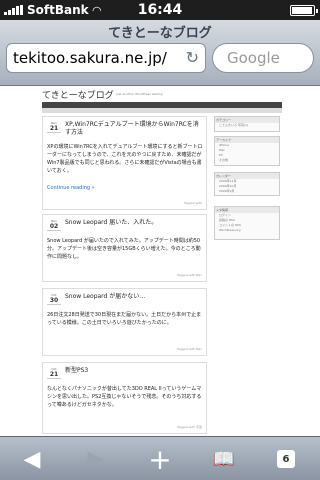  I want to click on sidebar-widget: カレンダー 2009年11月 2009年10月 2009年9月, so click(247, 184).